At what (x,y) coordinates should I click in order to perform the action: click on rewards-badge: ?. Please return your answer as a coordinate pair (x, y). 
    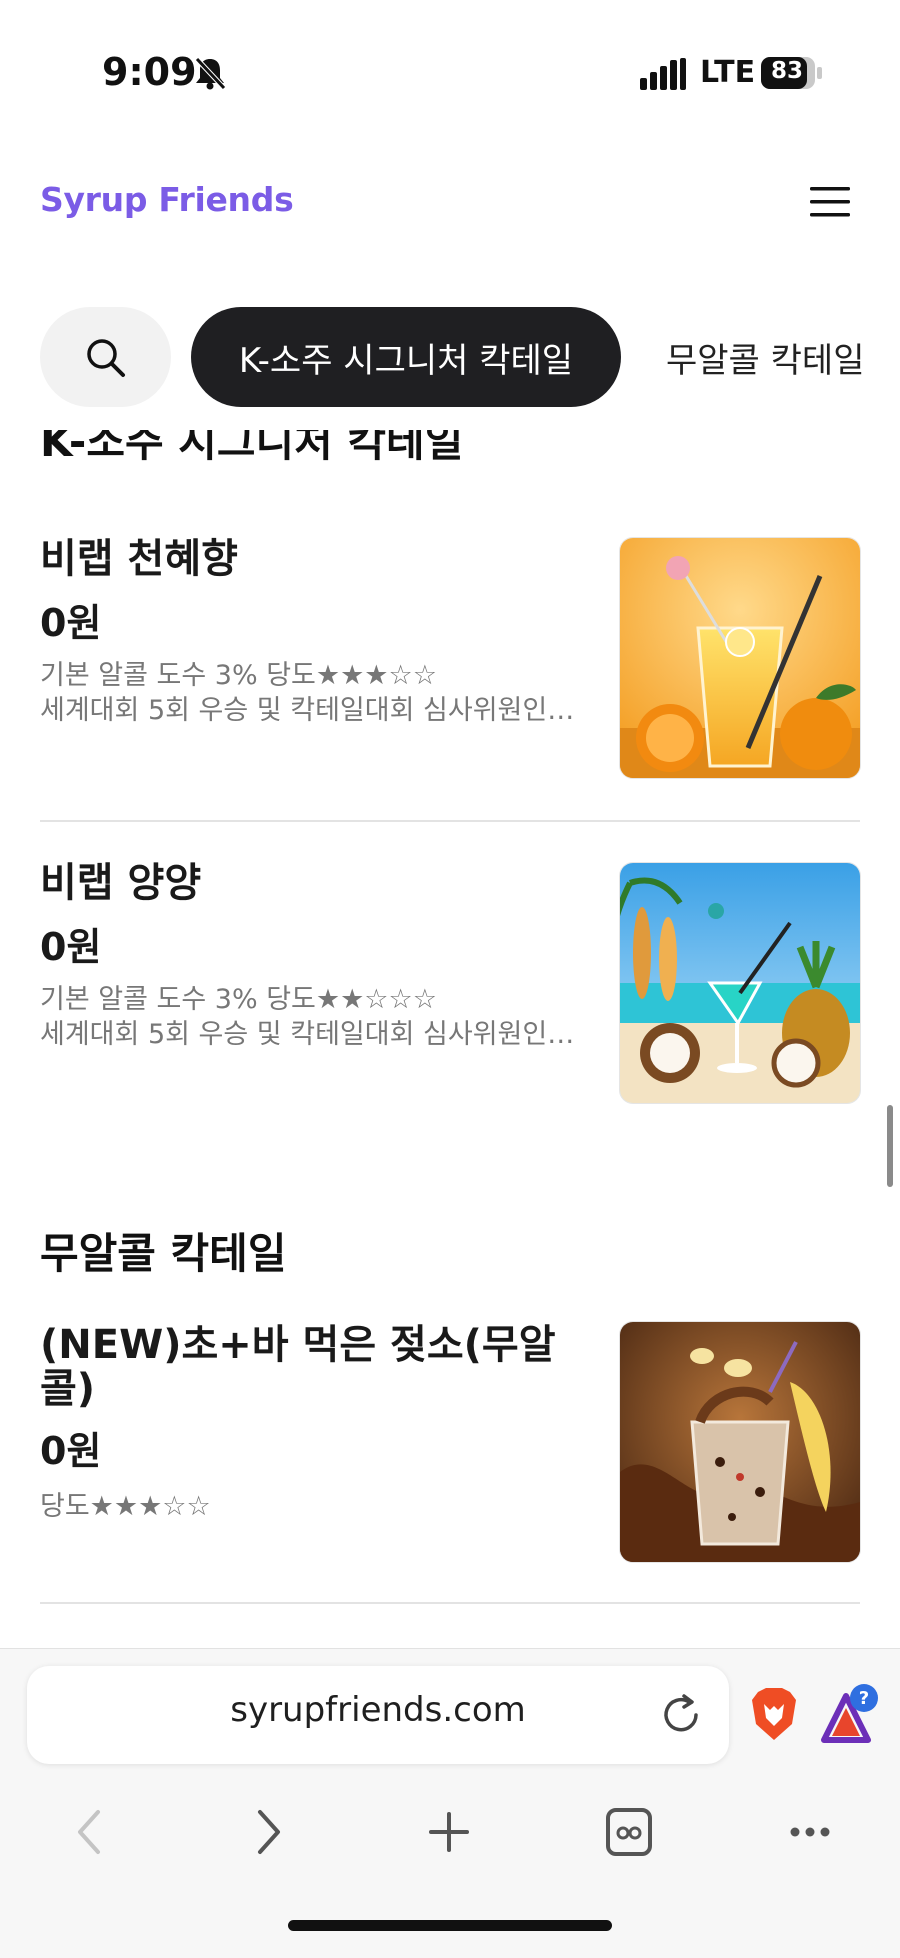
    Looking at the image, I should click on (864, 1698).